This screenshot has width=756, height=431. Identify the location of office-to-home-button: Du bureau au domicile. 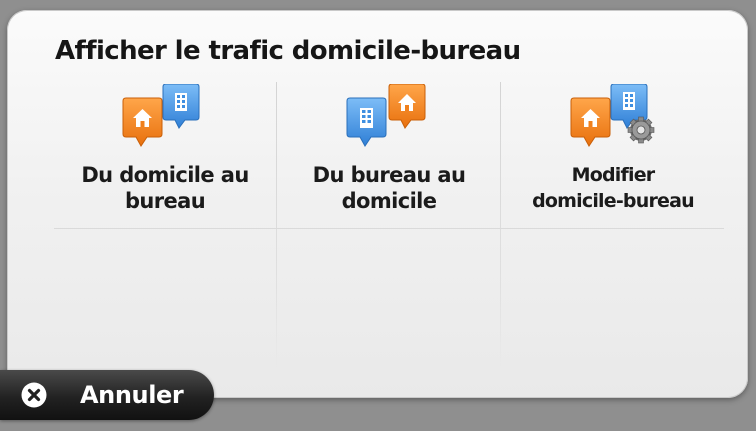
(389, 155).